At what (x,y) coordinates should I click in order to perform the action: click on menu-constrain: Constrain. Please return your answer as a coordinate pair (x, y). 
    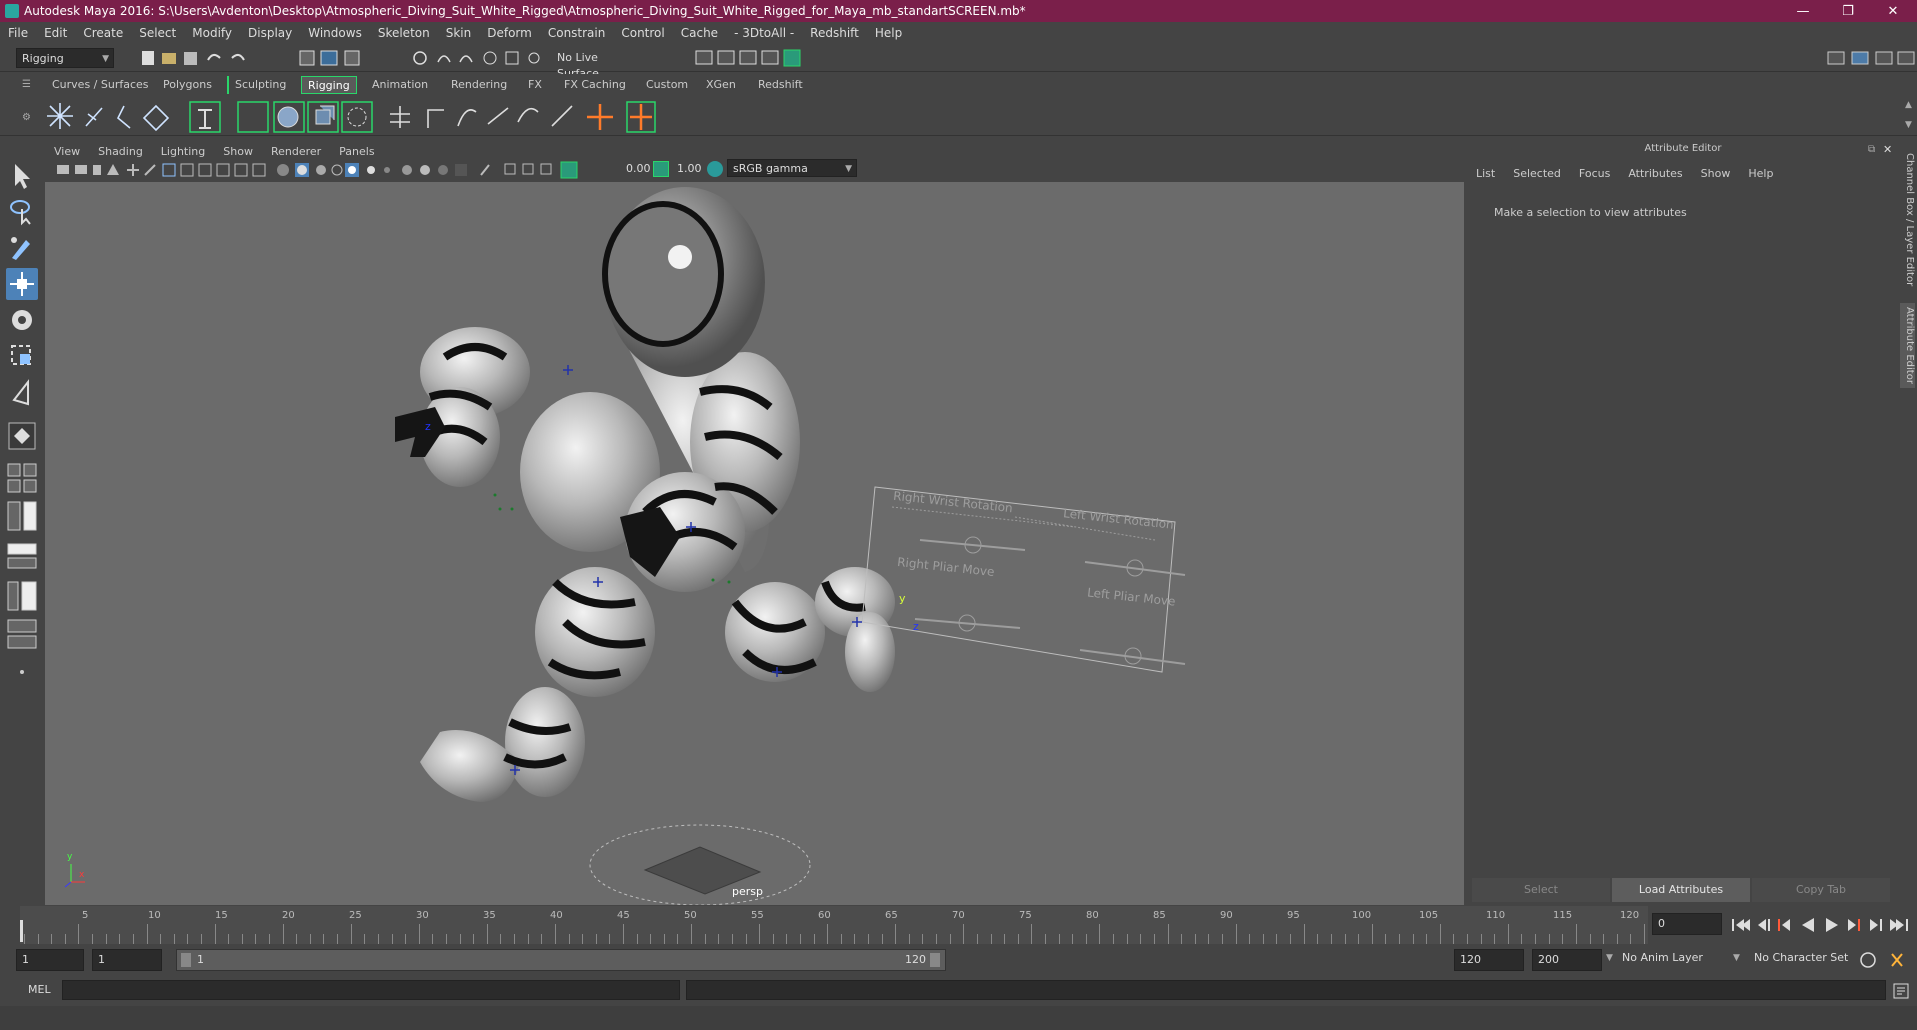
    Looking at the image, I should click on (577, 33).